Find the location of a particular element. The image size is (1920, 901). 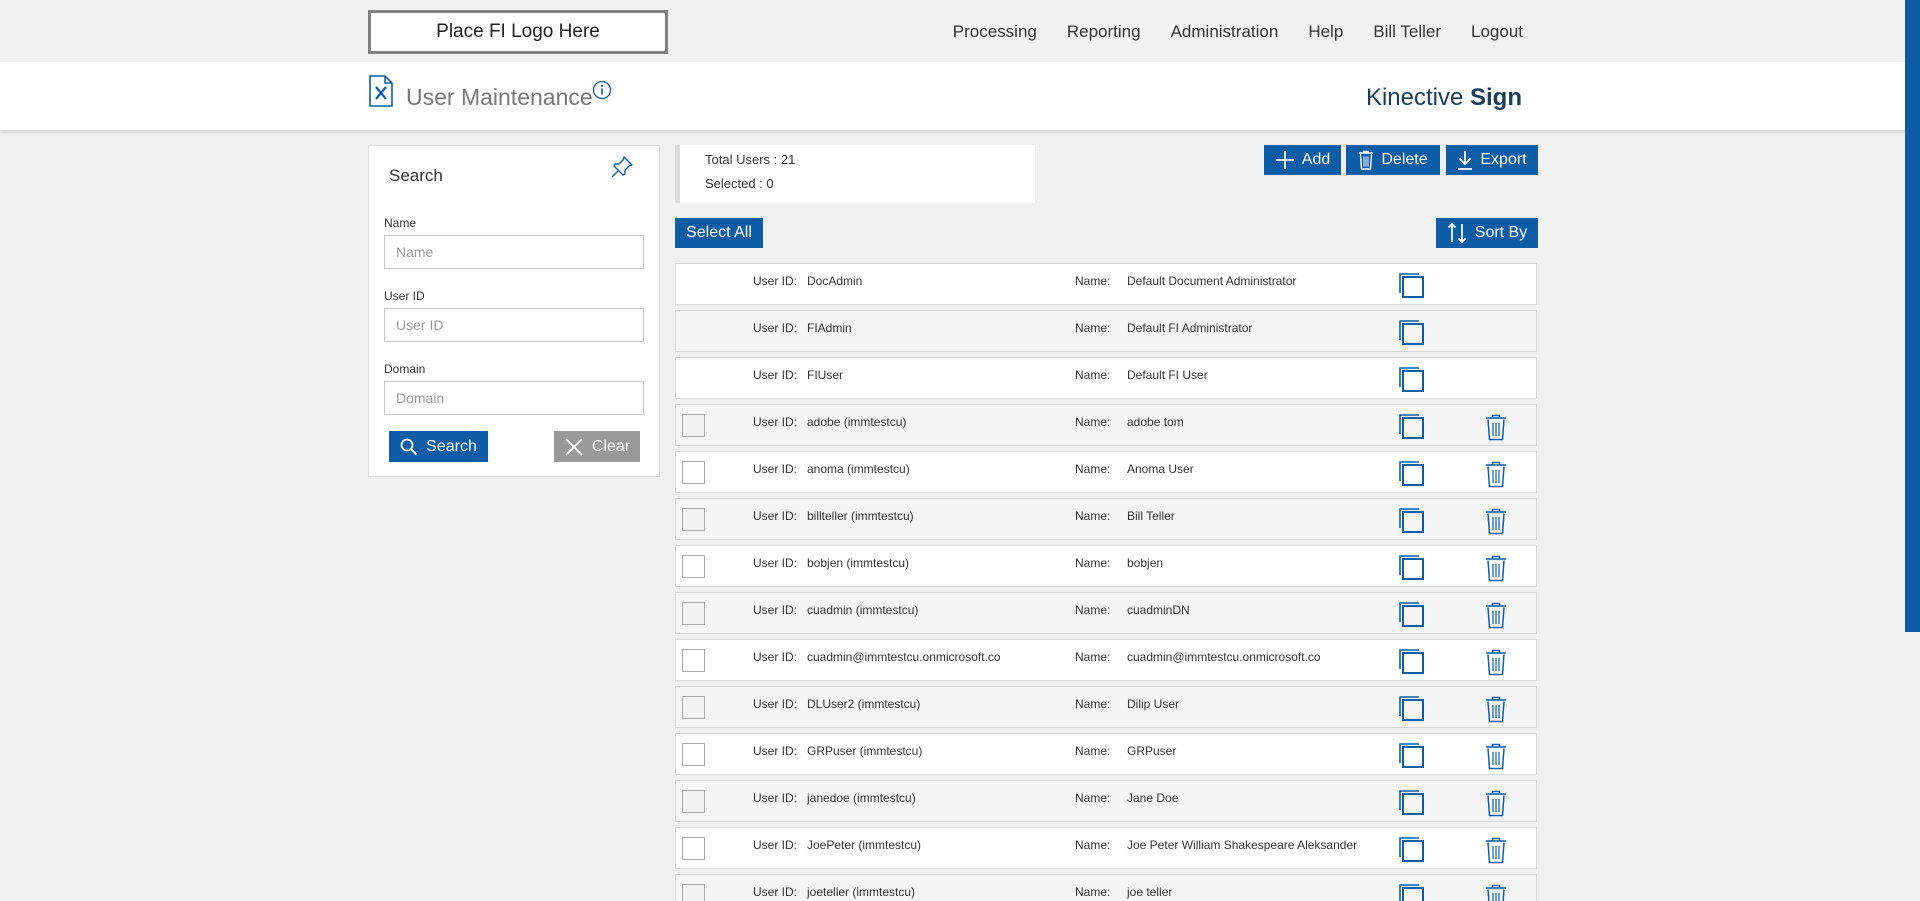

fi-logo-placeholder: Place FI Logo Here is located at coordinates (518, 32).